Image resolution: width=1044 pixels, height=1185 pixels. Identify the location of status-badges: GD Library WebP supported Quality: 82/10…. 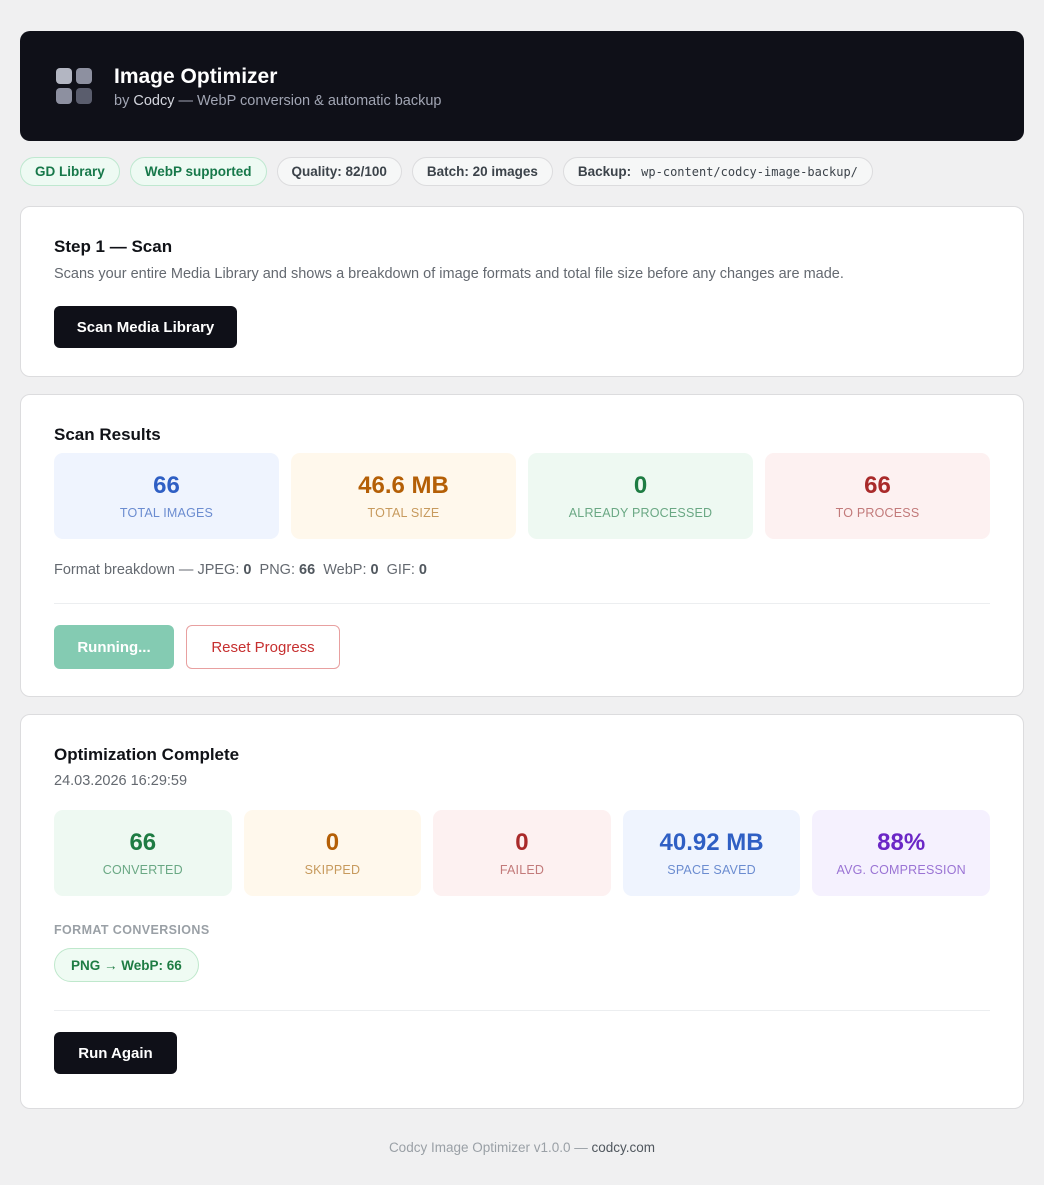
(522, 171).